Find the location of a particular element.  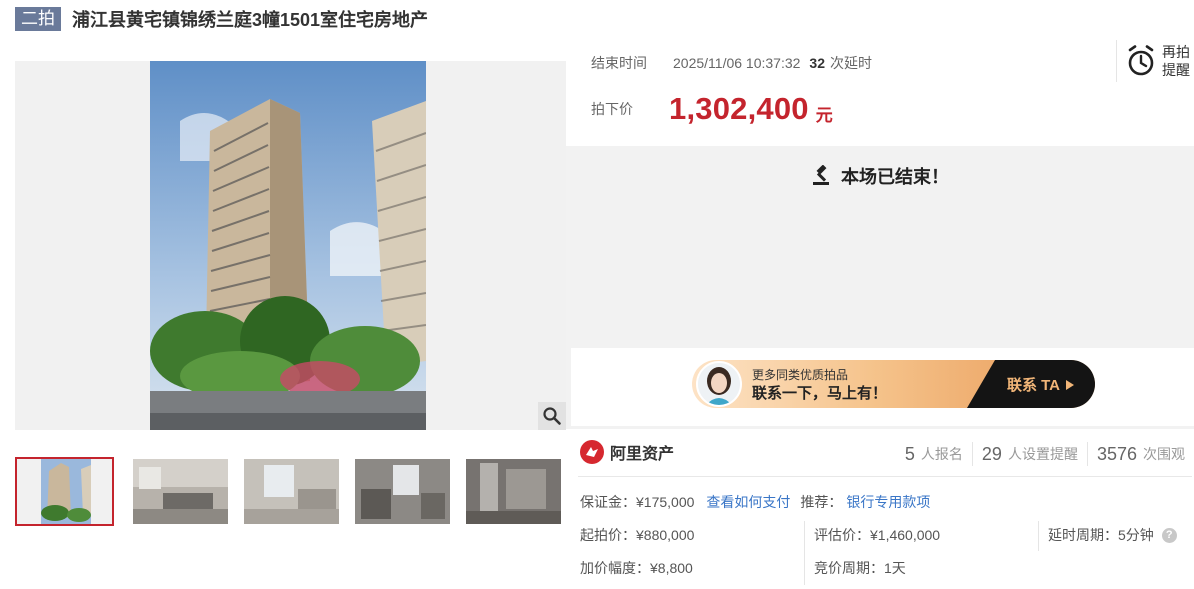

remind-label-line2: 提醒 is located at coordinates (1176, 70).